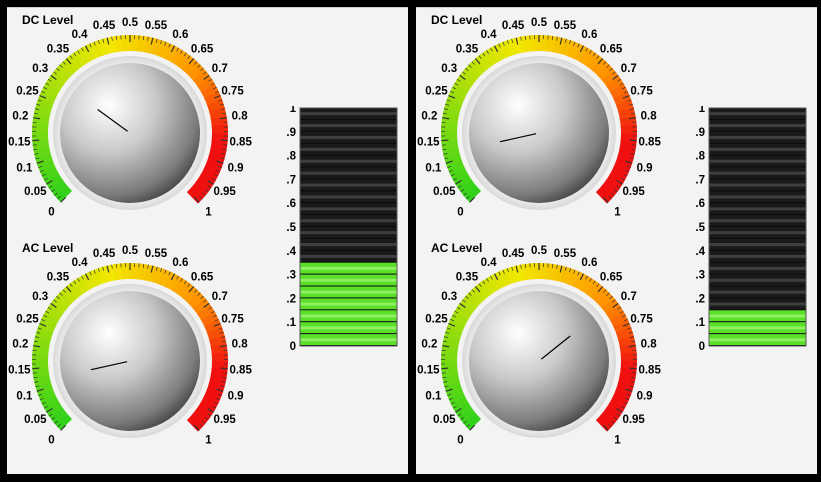 The height and width of the screenshot is (482, 821). What do you see at coordinates (240, 345) in the screenshot?
I see `gauge-scale-label: 0.8` at bounding box center [240, 345].